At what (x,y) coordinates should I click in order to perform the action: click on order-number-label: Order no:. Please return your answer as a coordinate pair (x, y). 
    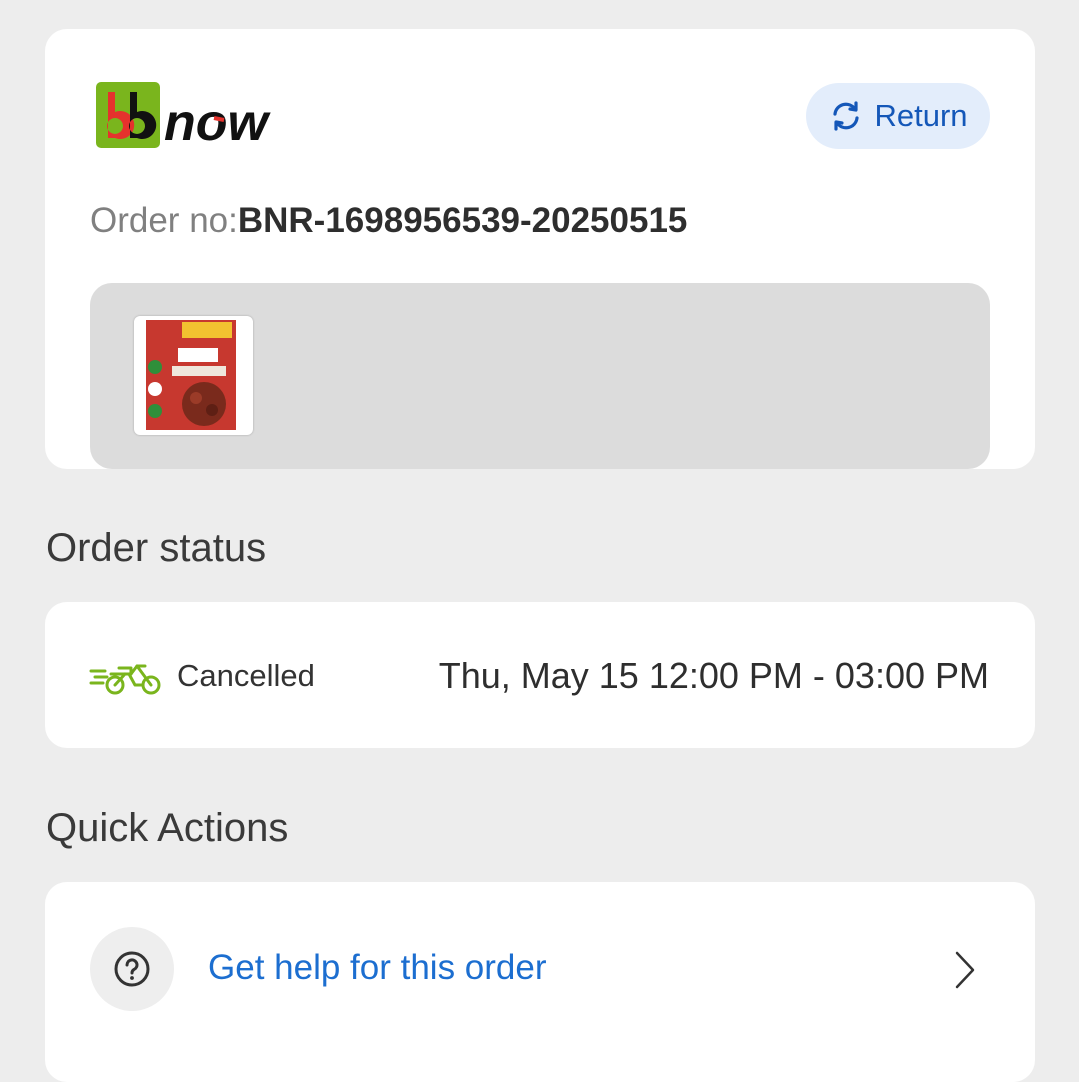
    Looking at the image, I should click on (164, 220).